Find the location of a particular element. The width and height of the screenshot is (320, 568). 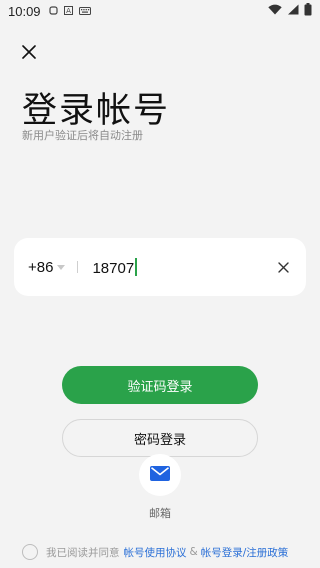

close-button is located at coordinates (29, 53).